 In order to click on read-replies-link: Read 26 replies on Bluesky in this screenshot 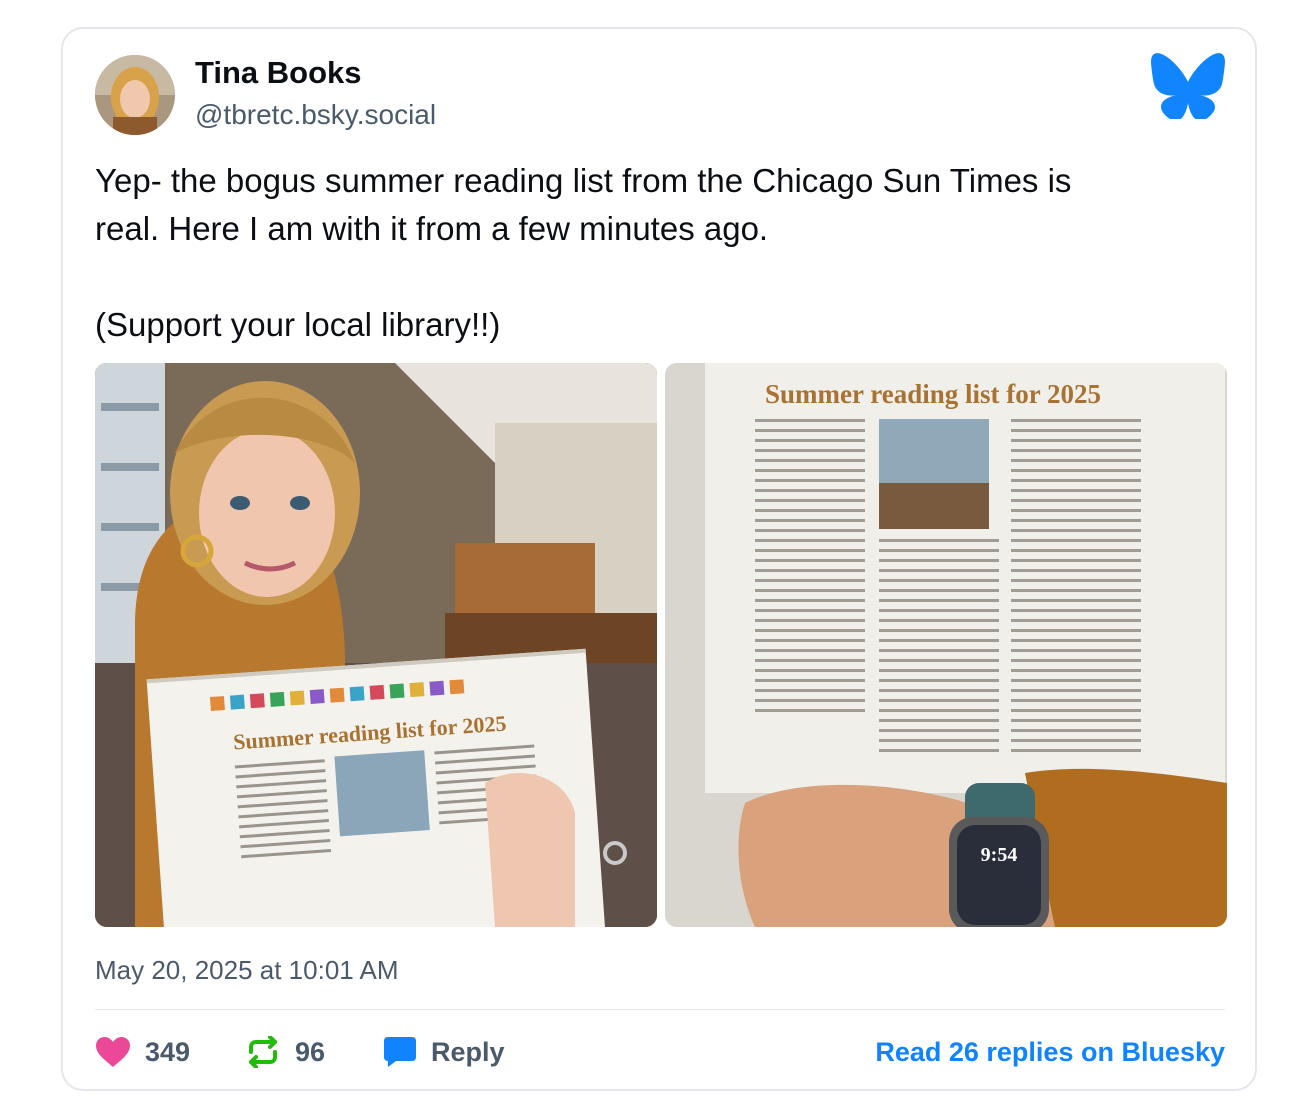, I will do `click(1050, 1052)`.